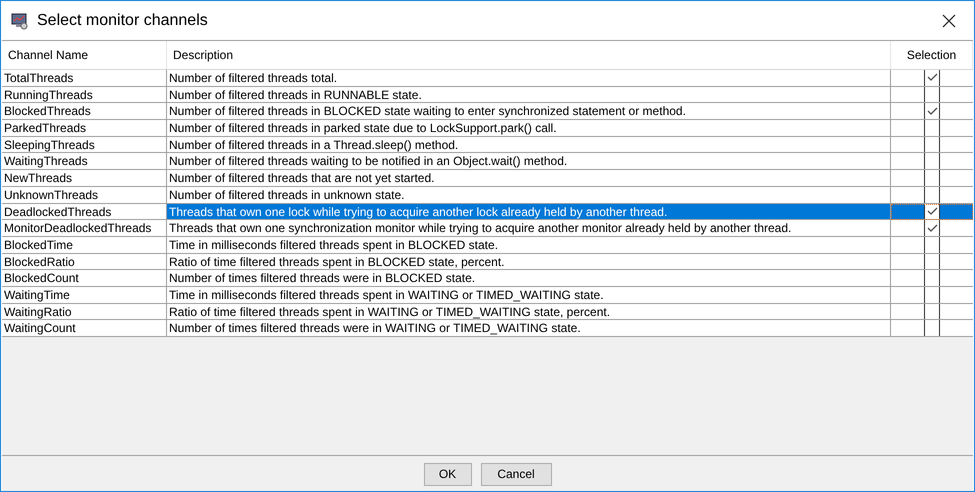 The width and height of the screenshot is (975, 492). I want to click on dialog-button: Cancel, so click(516, 474).